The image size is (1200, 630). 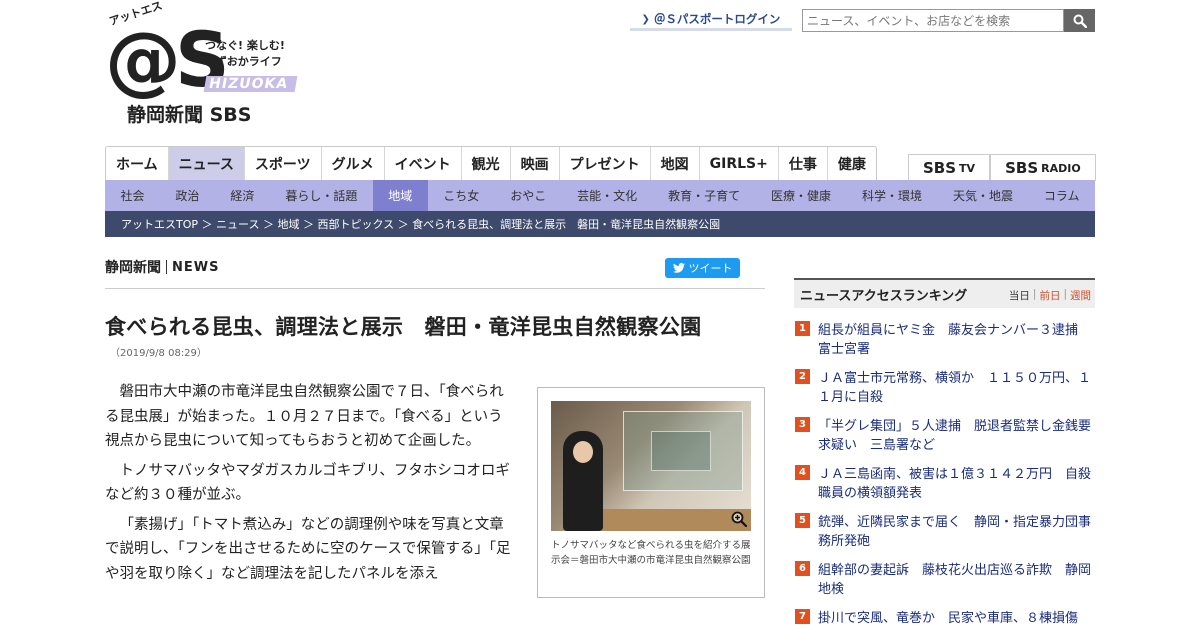 What do you see at coordinates (283, 163) in the screenshot?
I see `main-nav-item: スポーツ` at bounding box center [283, 163].